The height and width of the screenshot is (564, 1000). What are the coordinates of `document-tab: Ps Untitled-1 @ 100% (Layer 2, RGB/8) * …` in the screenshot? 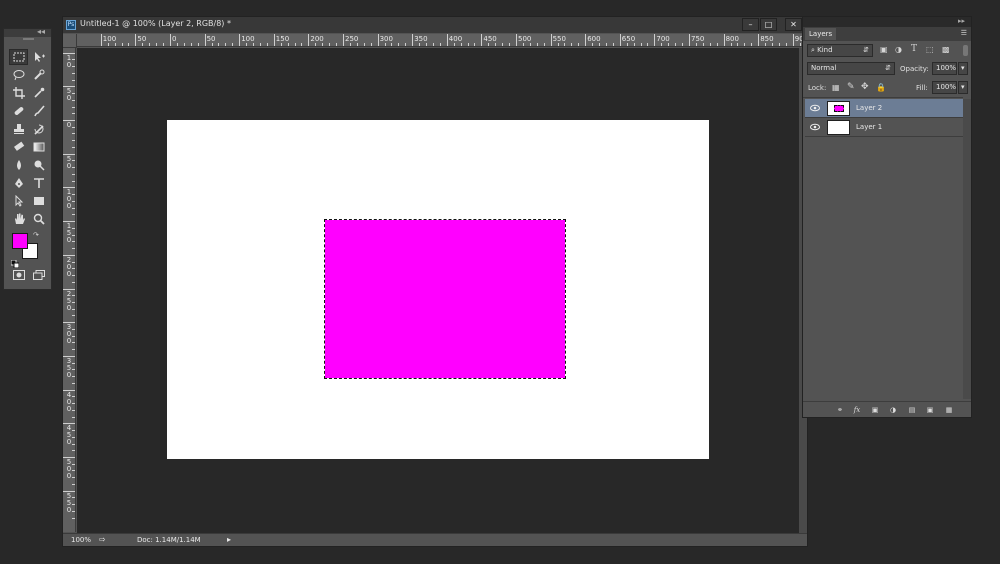 It's located at (435, 25).